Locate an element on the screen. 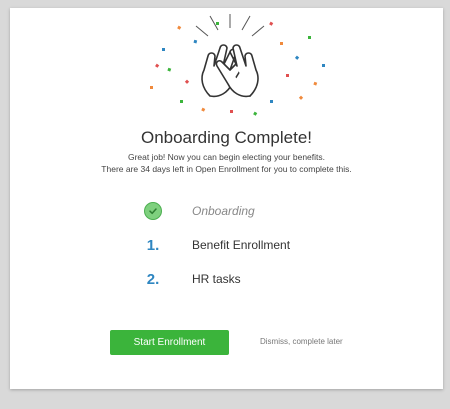 The image size is (450, 409). step-onboarding: Onboarding is located at coordinates (248, 211).